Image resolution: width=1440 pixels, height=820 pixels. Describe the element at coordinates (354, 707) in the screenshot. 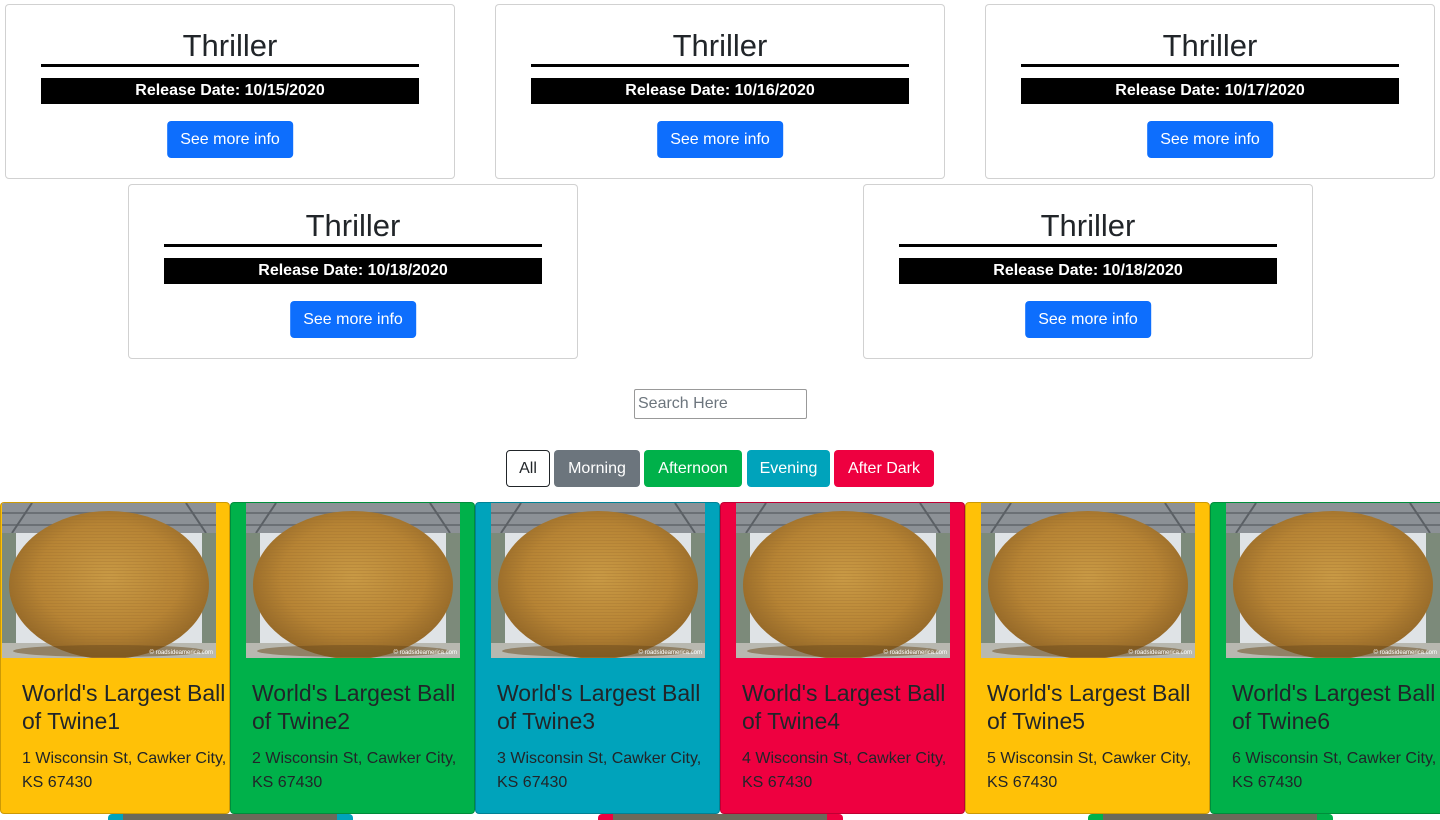

I see `place-title: World's Largest Ball of Twine2` at that location.